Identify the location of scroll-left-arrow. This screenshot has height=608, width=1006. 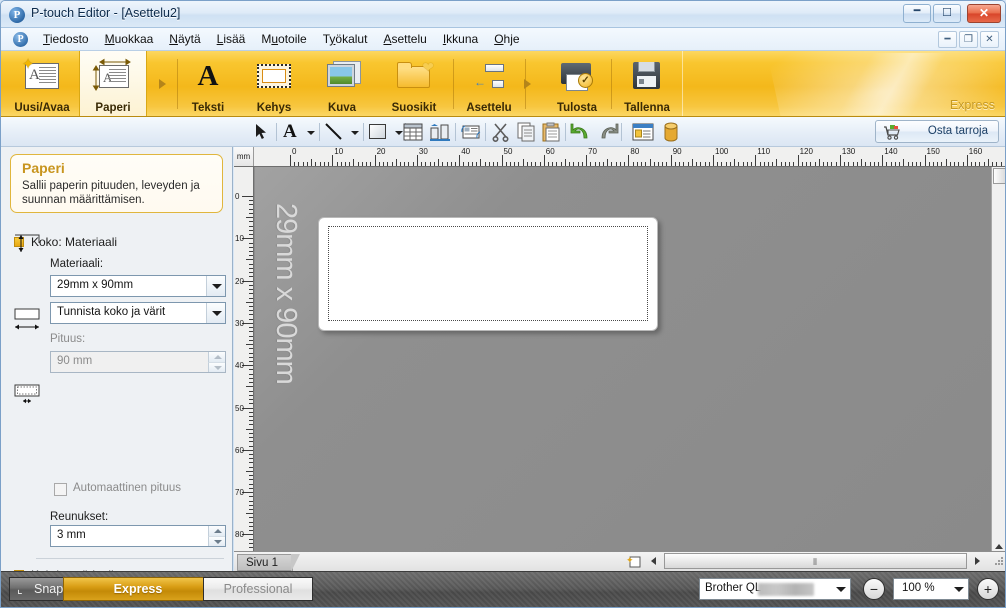
(653, 561).